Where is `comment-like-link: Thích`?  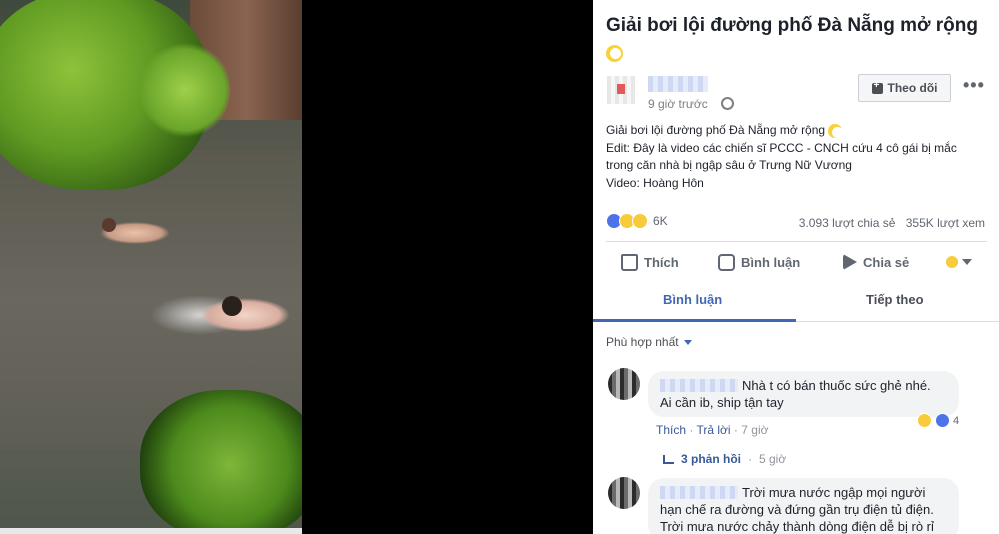
comment-like-link: Thích is located at coordinates (671, 430).